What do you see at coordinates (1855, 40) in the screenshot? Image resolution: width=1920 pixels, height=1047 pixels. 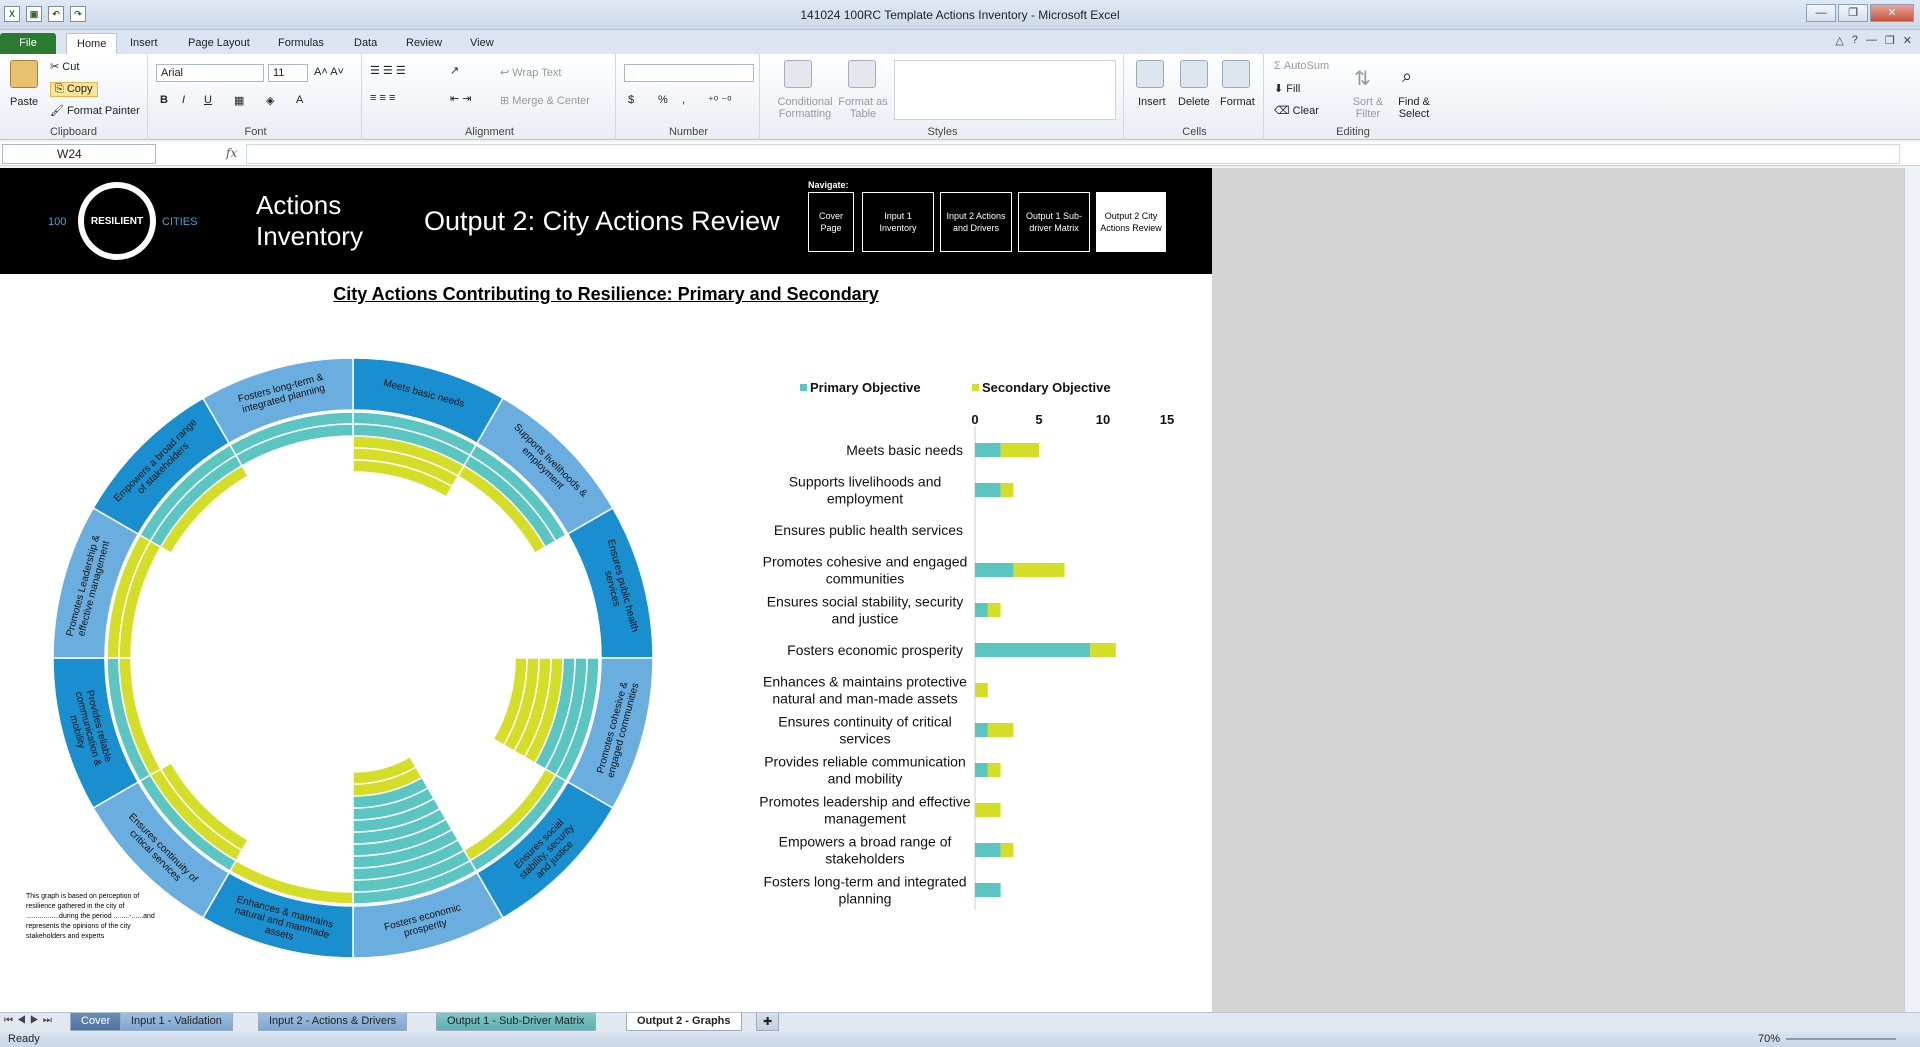 I see `help-icon: ?` at bounding box center [1855, 40].